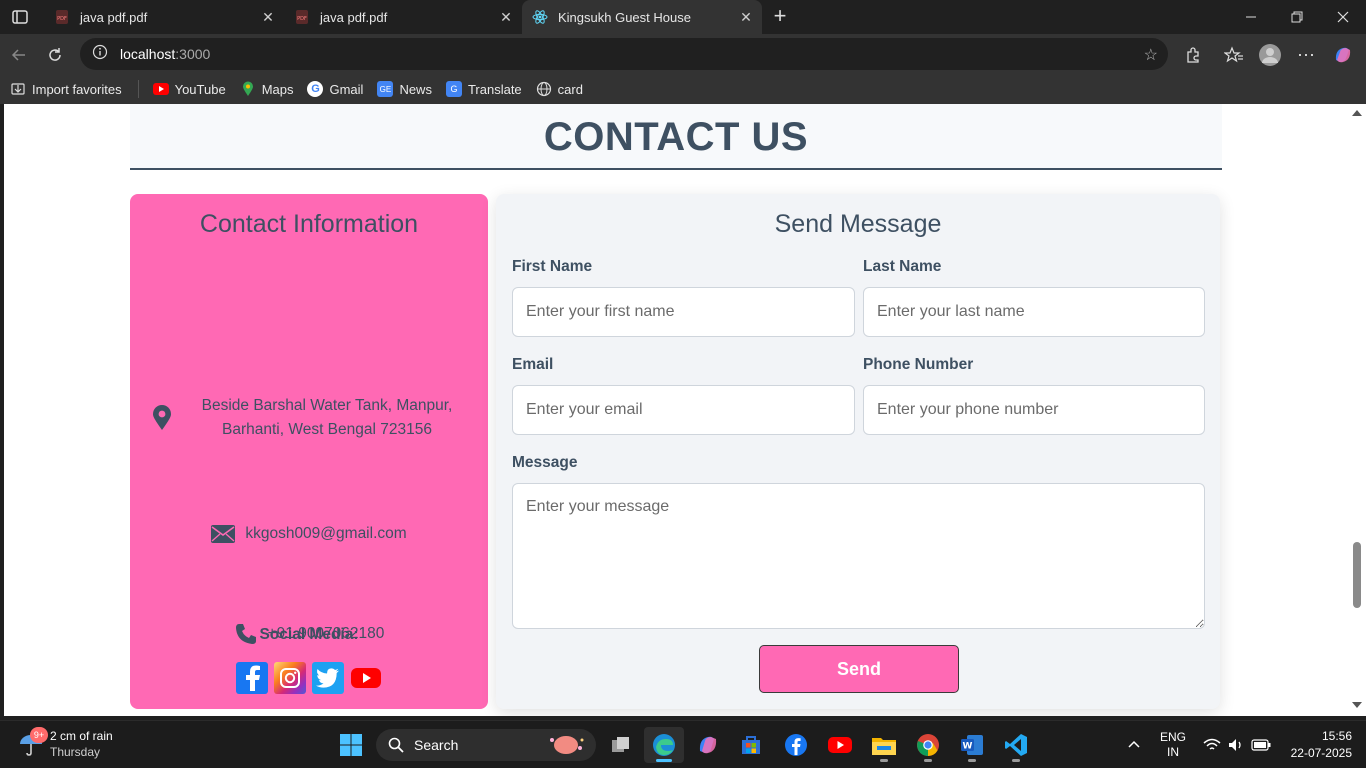  What do you see at coordinates (290, 678) in the screenshot?
I see `instagram-icon` at bounding box center [290, 678].